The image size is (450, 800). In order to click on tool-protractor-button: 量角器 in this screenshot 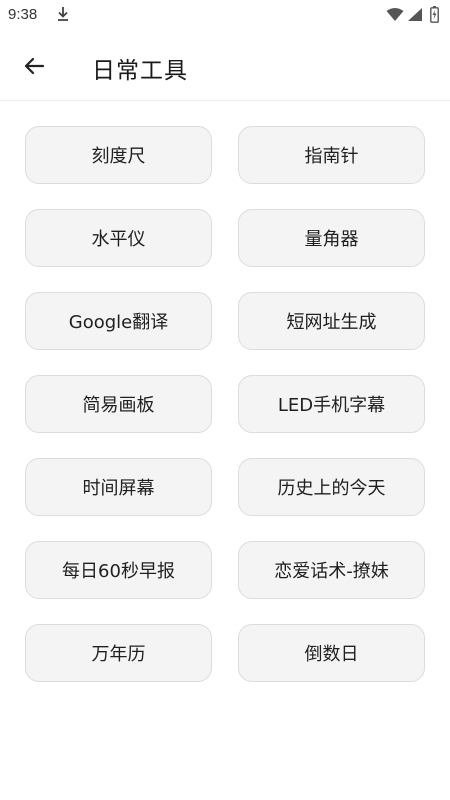, I will do `click(331, 238)`.